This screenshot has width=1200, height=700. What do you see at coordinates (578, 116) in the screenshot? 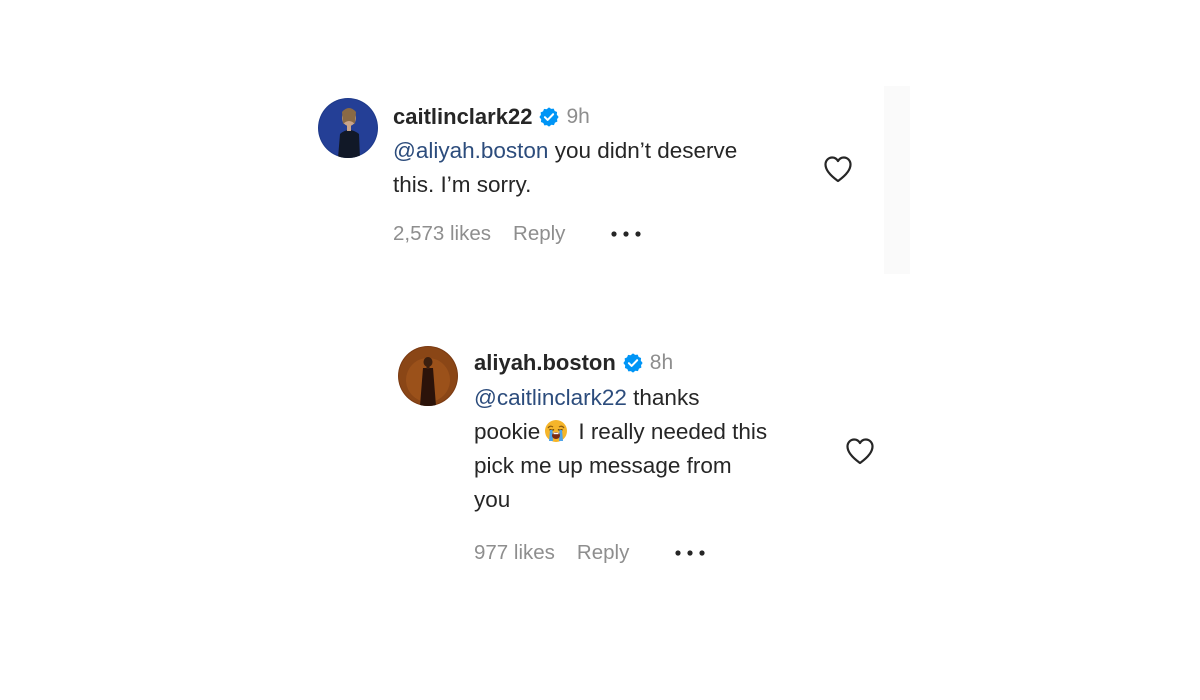
I see `timestamp: 9h` at bounding box center [578, 116].